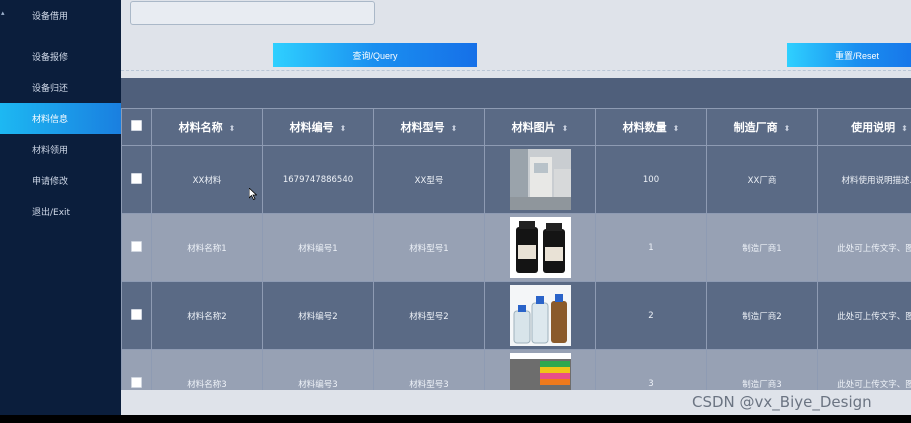 The image size is (911, 423). Describe the element at coordinates (50, 58) in the screenshot. I see `sidebar-item-label: 设备报修` at that location.